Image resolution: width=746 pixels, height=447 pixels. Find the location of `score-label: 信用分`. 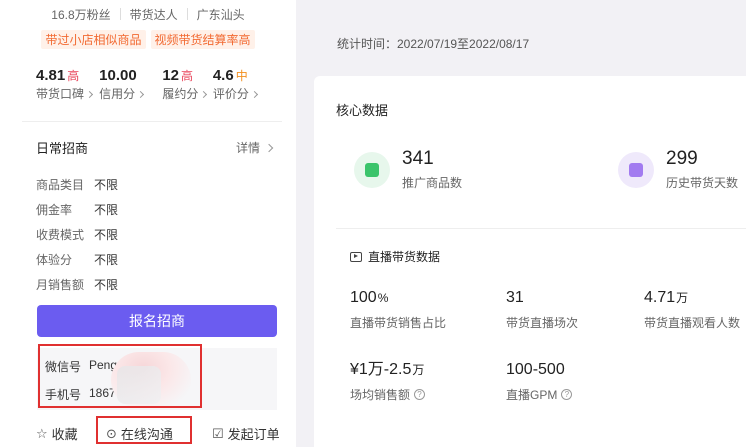

score-label: 信用分 is located at coordinates (117, 94).